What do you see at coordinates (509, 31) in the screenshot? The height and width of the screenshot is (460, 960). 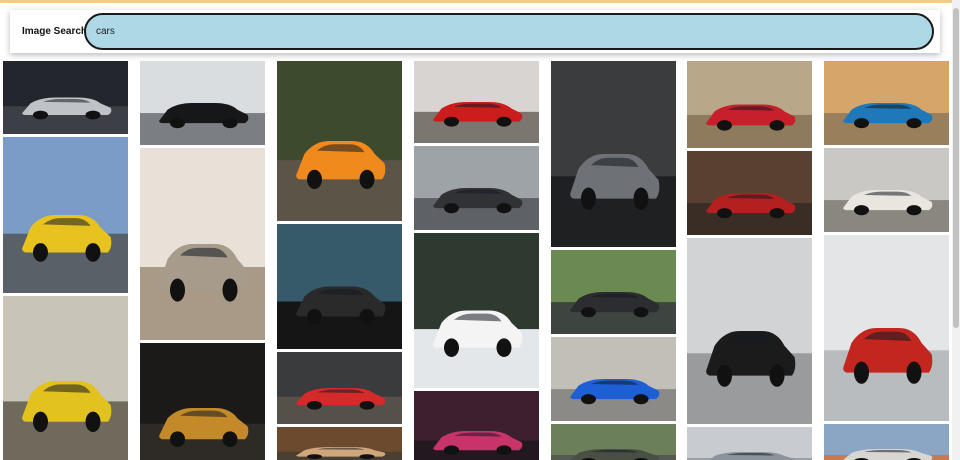 I see `search-input` at bounding box center [509, 31].